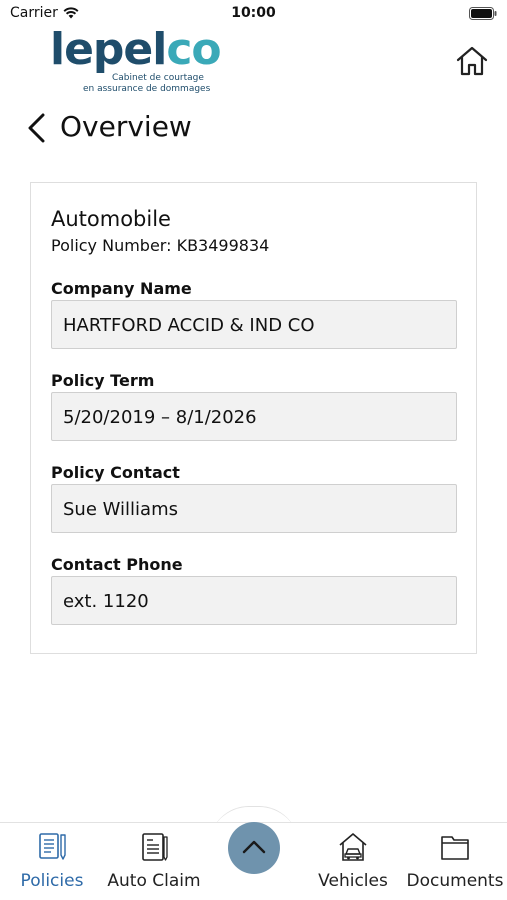 Image resolution: width=507 pixels, height=900 pixels. I want to click on logo-word-part2: co, so click(193, 49).